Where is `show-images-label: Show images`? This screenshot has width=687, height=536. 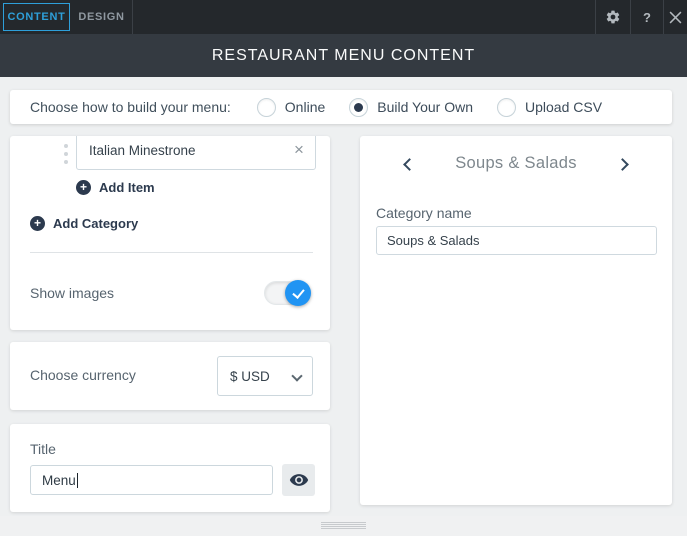 show-images-label: Show images is located at coordinates (72, 293).